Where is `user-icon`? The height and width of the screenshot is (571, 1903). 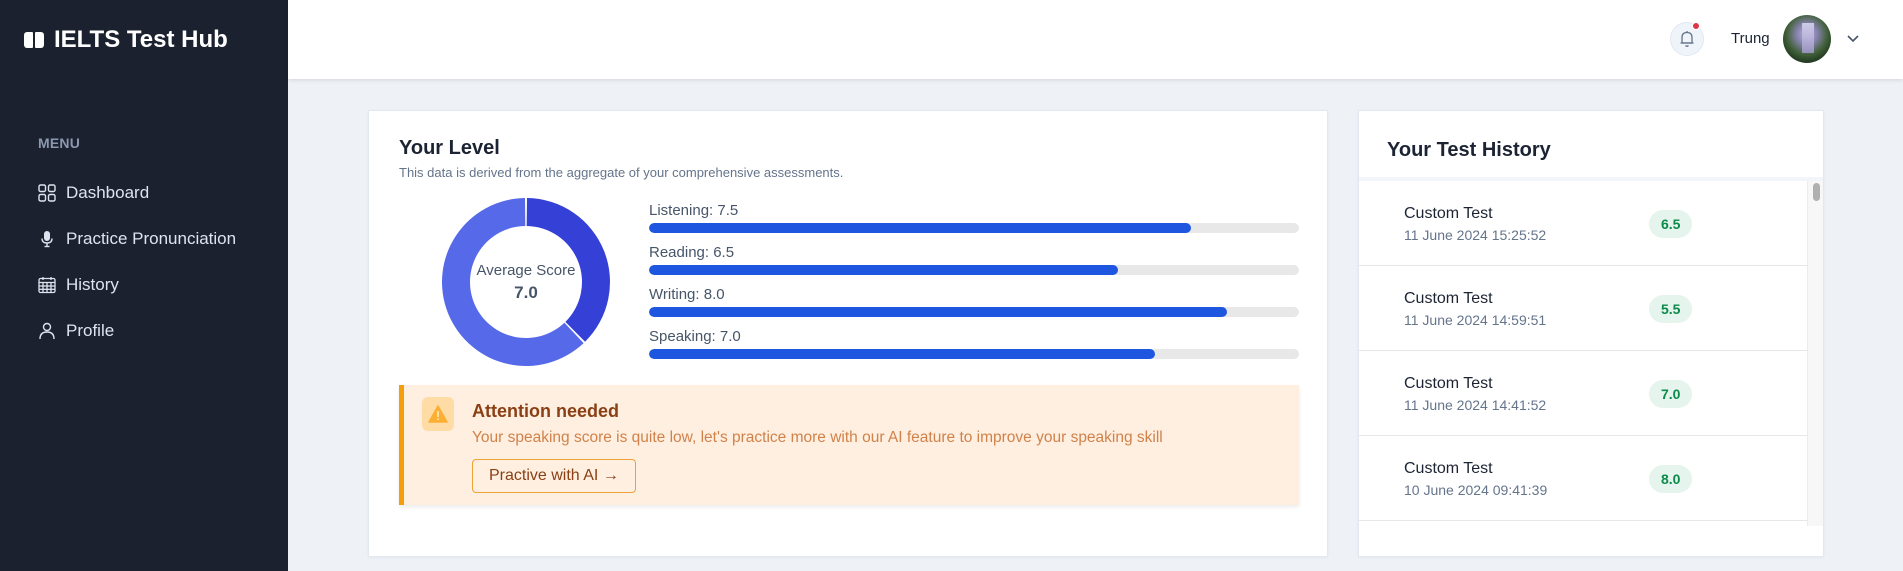
user-icon is located at coordinates (47, 331).